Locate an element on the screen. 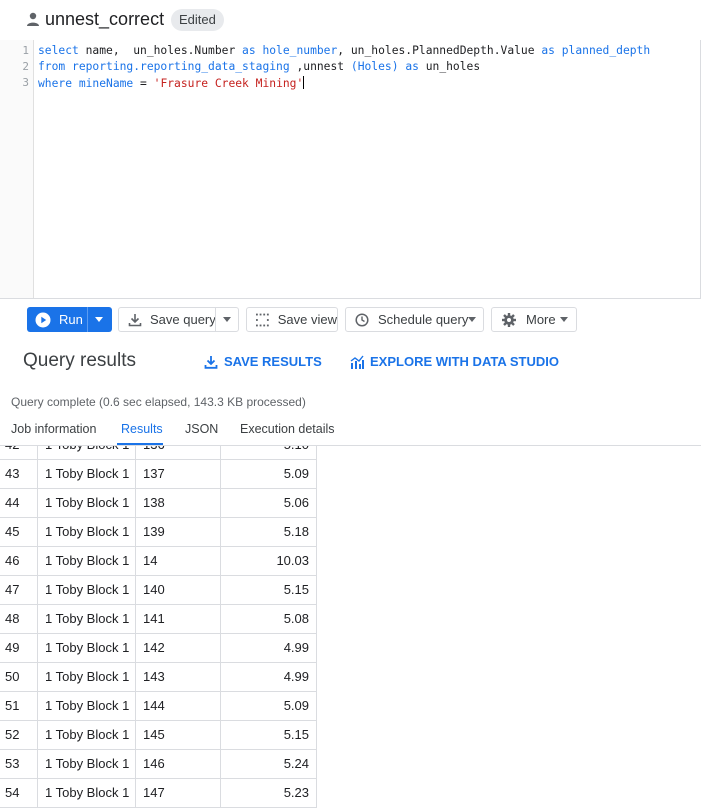 The image size is (701, 812). hole-number-cell: 147 is located at coordinates (178, 792).